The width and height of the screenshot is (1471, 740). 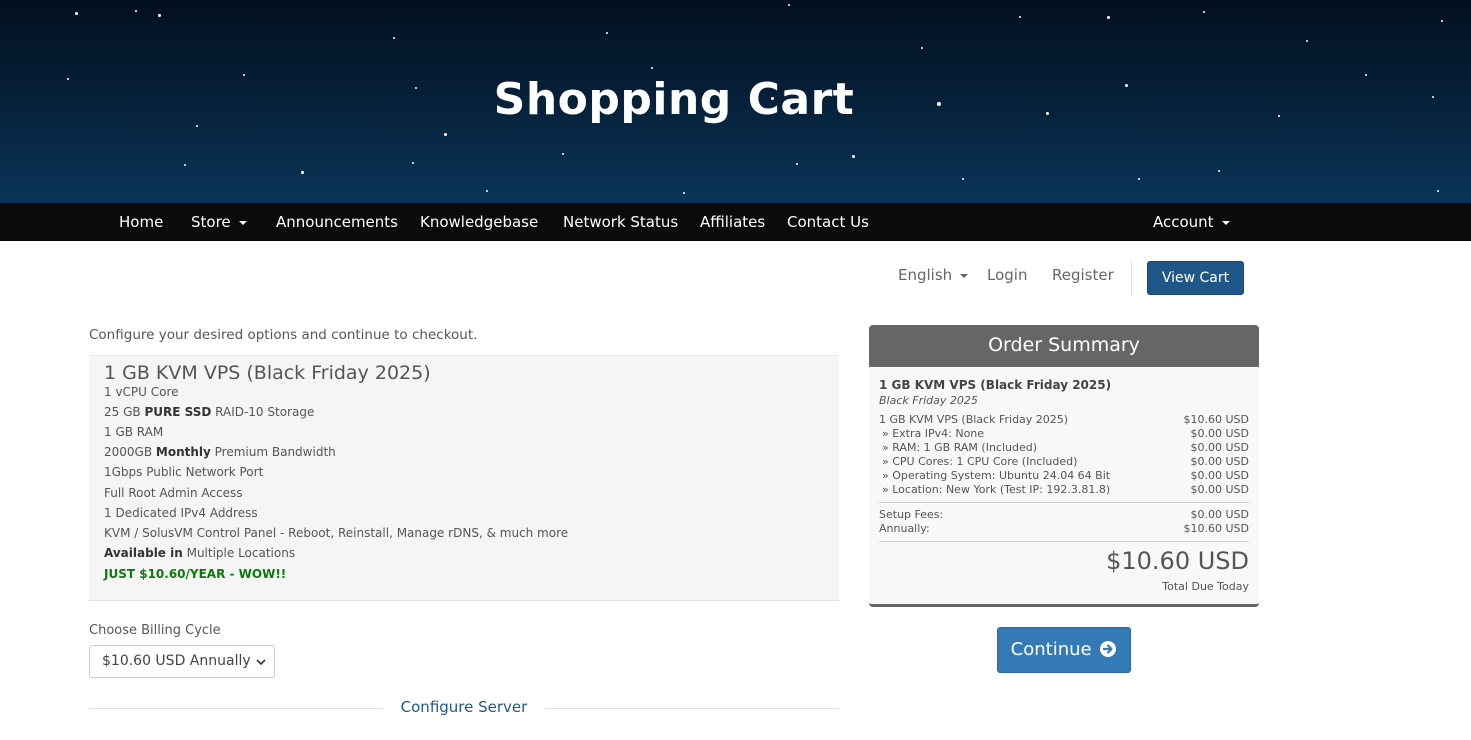 I want to click on feature-text: 25 GB, so click(x=124, y=412).